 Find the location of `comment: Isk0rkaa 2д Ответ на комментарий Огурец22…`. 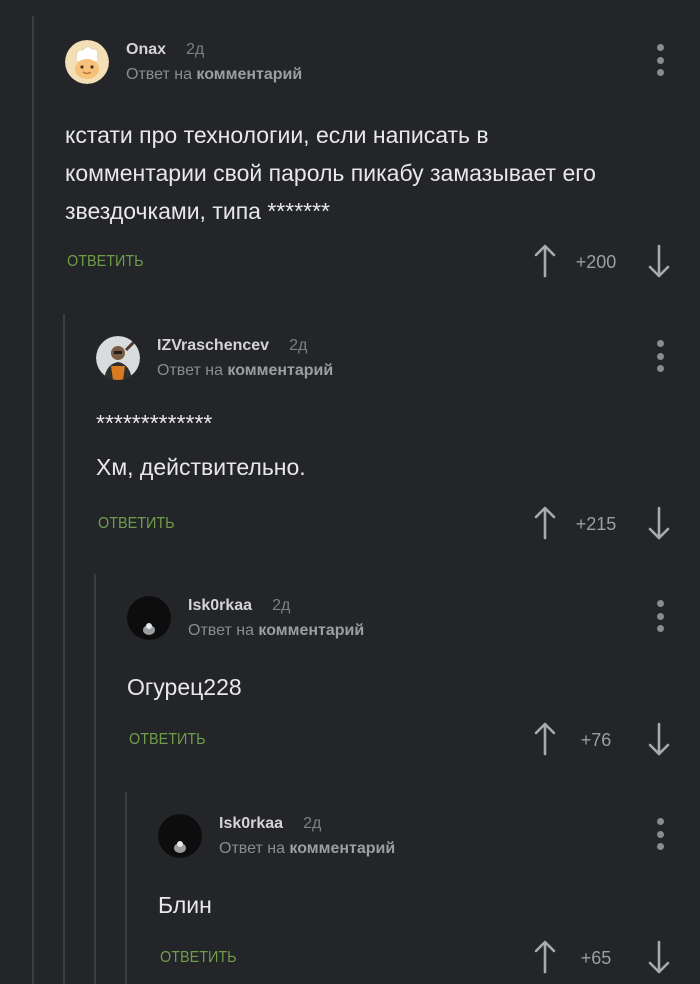

comment: Isk0rkaa 2д Ответ на комментарий Огурец22… is located at coordinates (413, 679).